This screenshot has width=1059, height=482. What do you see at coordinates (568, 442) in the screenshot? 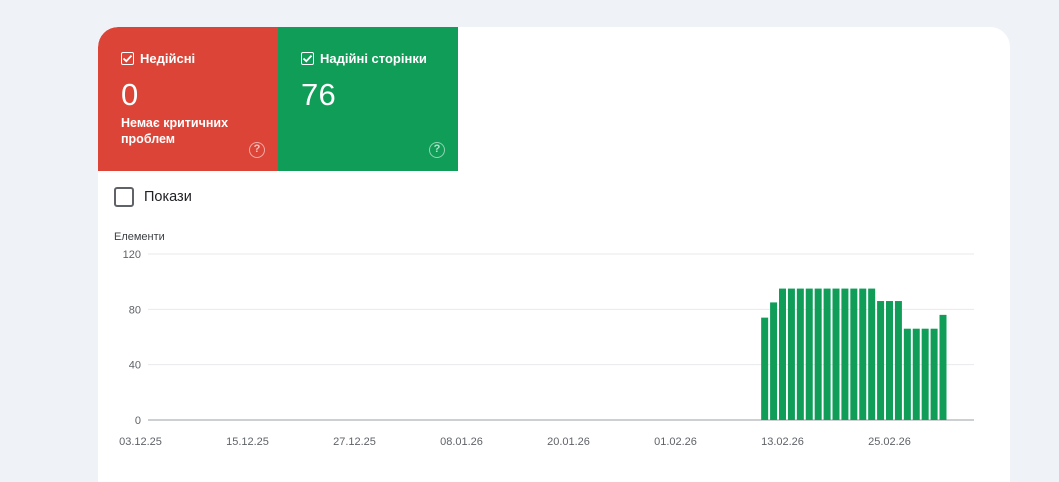
I see `x-tick-label: 20.01.26` at bounding box center [568, 442].